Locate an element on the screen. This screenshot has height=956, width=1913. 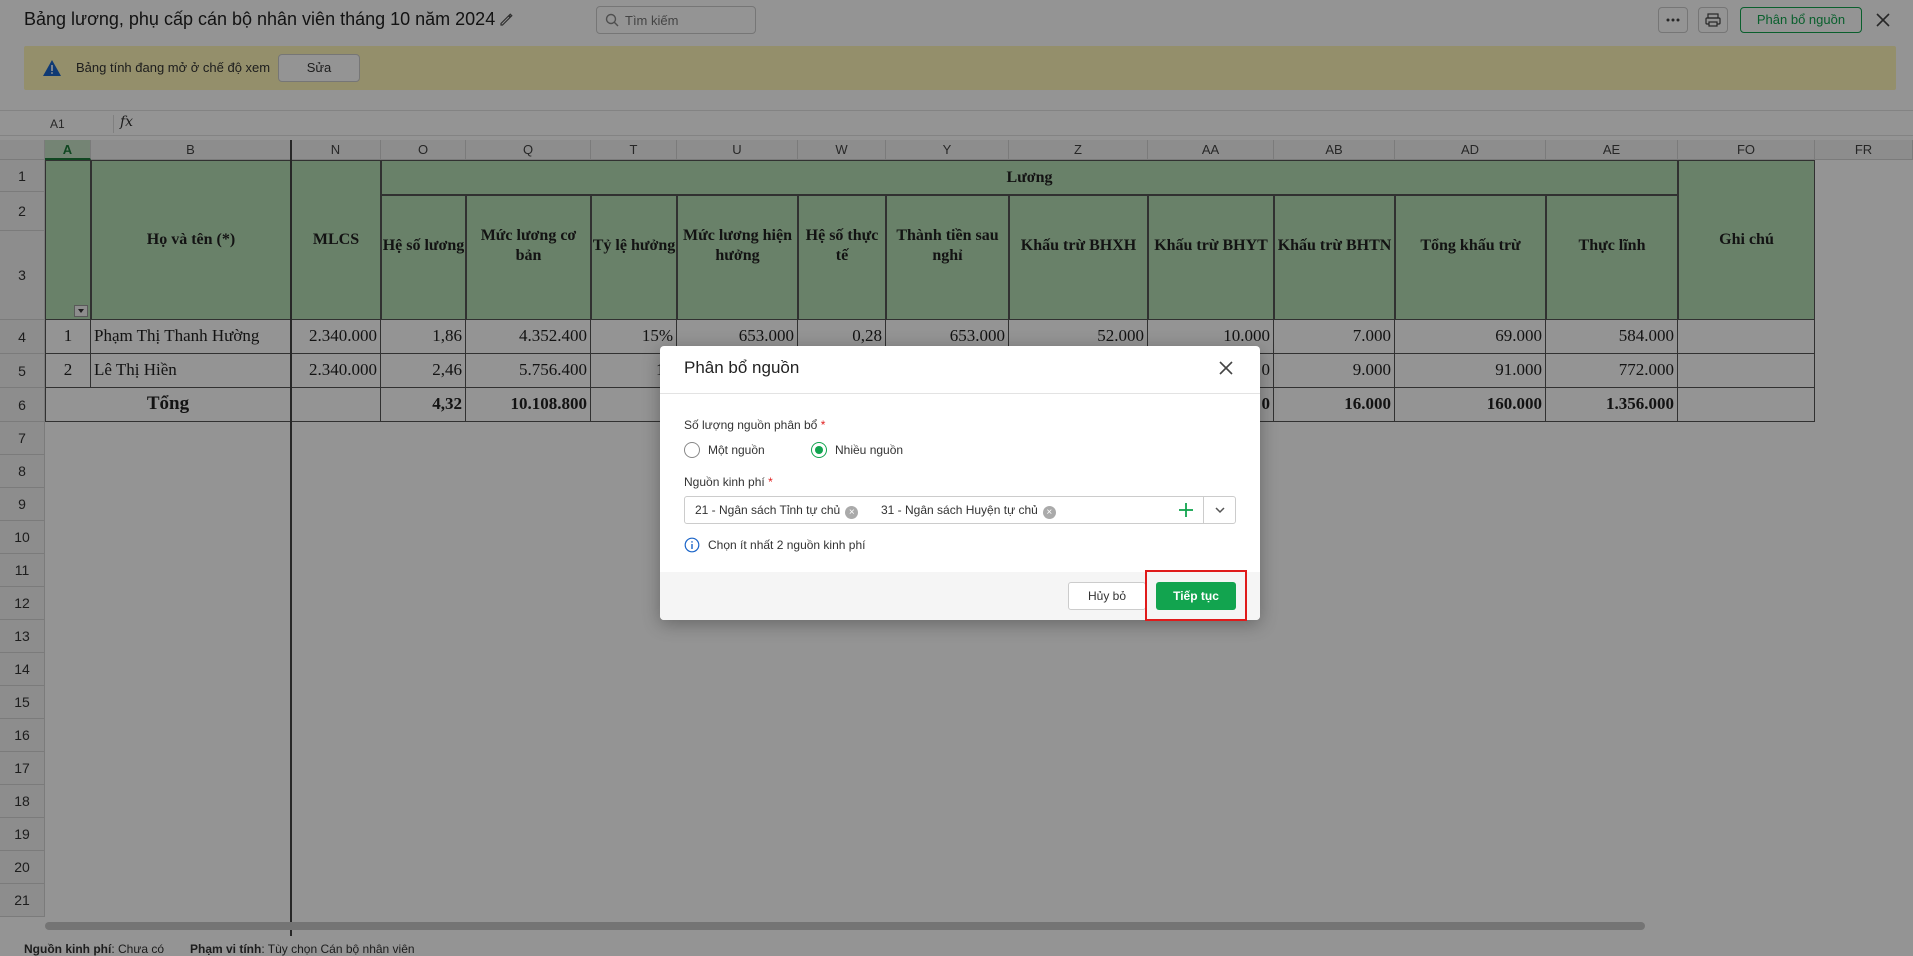
plus-icon is located at coordinates (1186, 510).